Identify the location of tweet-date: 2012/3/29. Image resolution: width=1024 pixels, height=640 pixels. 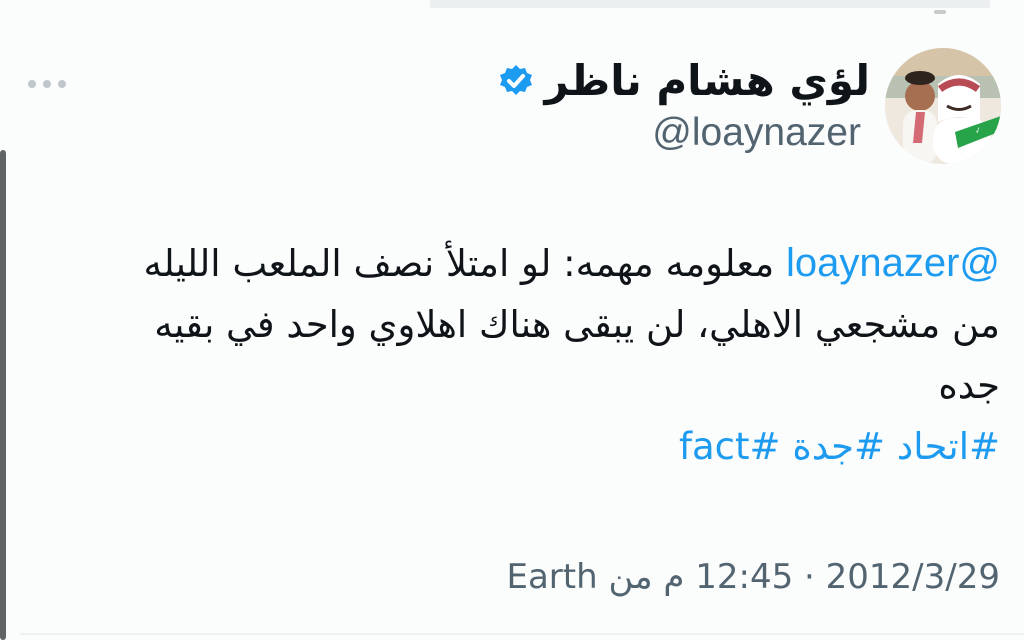
(913, 577).